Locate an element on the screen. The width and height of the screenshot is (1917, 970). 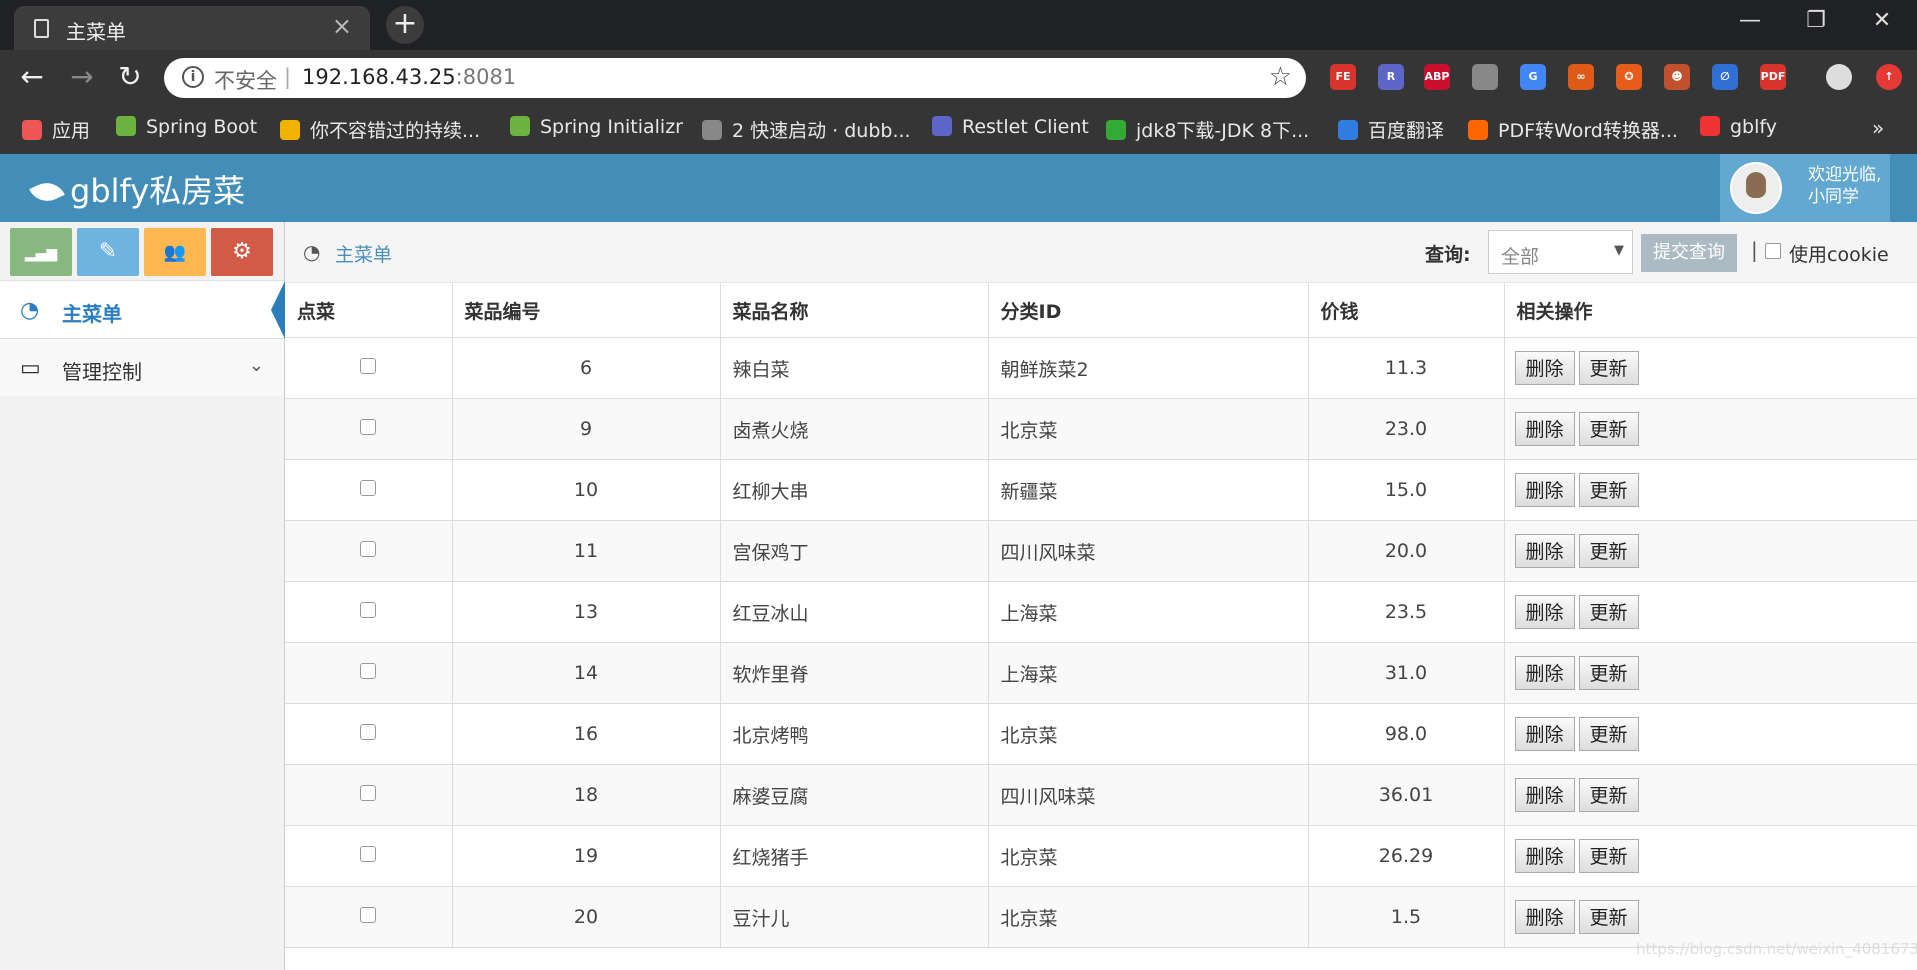
user-menu: 欢迎光临, 小同学 is located at coordinates (1805, 188).